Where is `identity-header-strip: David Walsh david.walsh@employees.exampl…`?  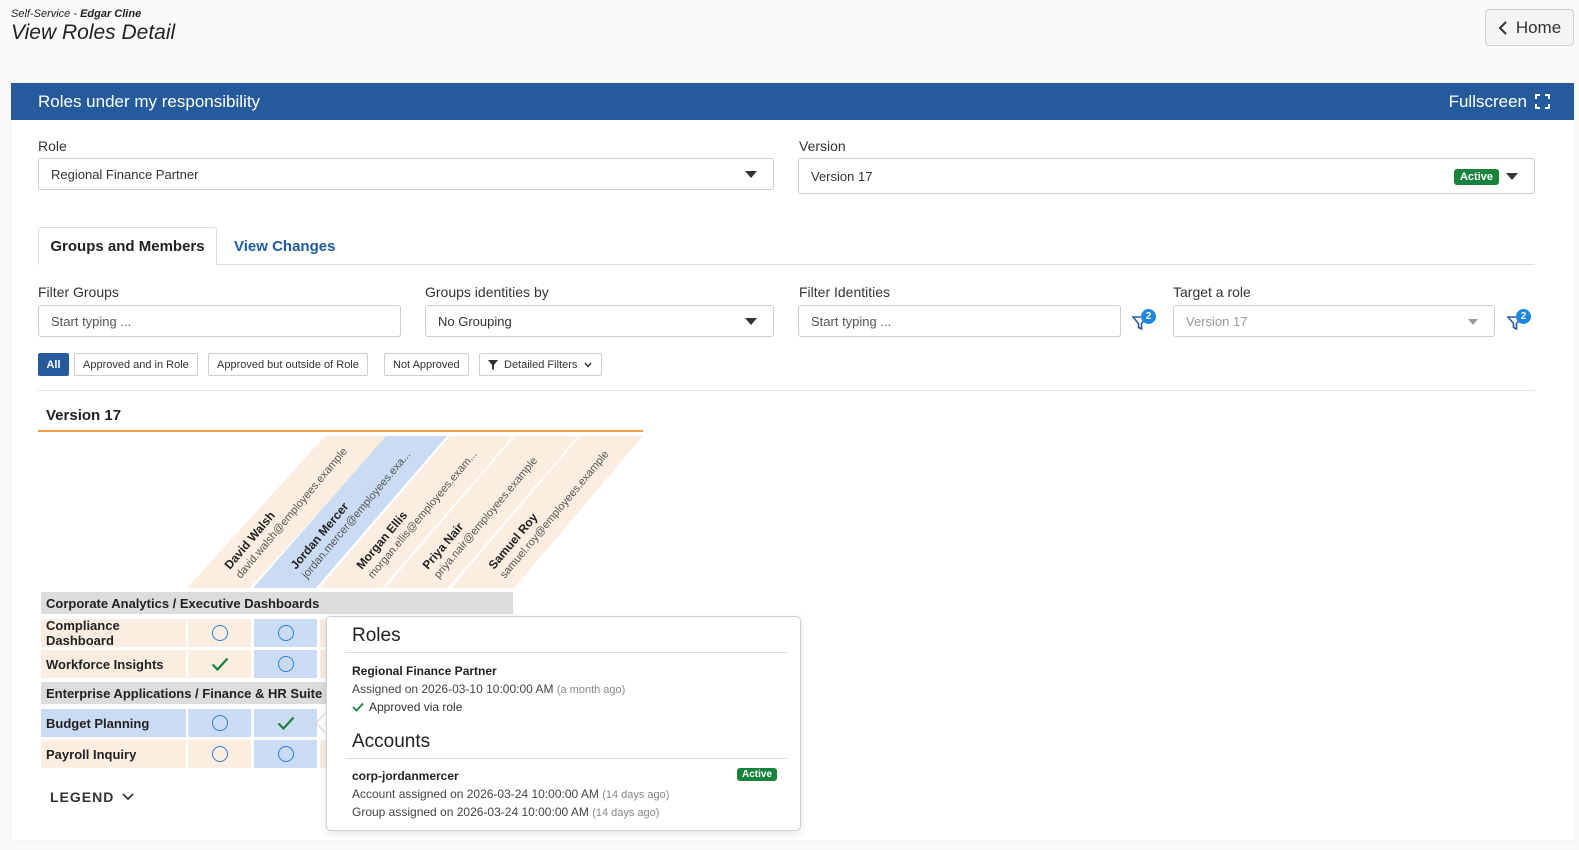
identity-header-strip: David Walsh david.walsh@employees.exampl… is located at coordinates (415, 512).